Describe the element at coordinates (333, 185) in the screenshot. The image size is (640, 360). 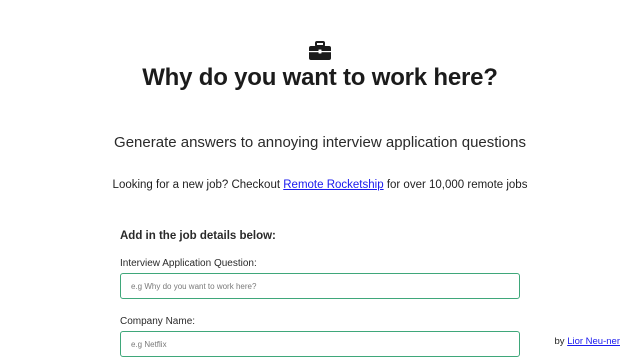
I see `remote-rocketship-link: Remote Rocketship` at that location.